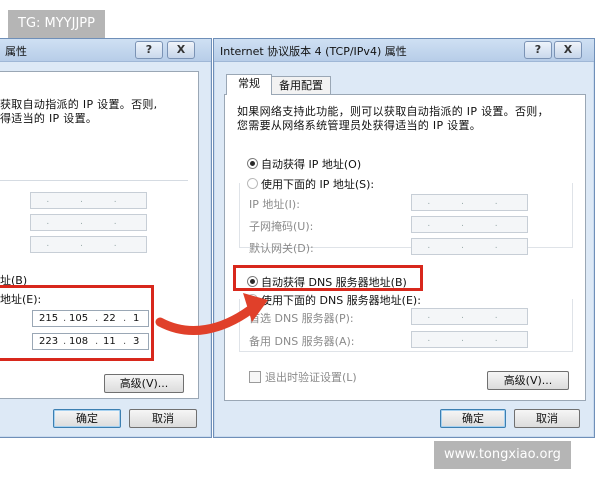  What do you see at coordinates (311, 164) in the screenshot?
I see `ip-auto-label: 自动获得 IP 地址(O)` at bounding box center [311, 164].